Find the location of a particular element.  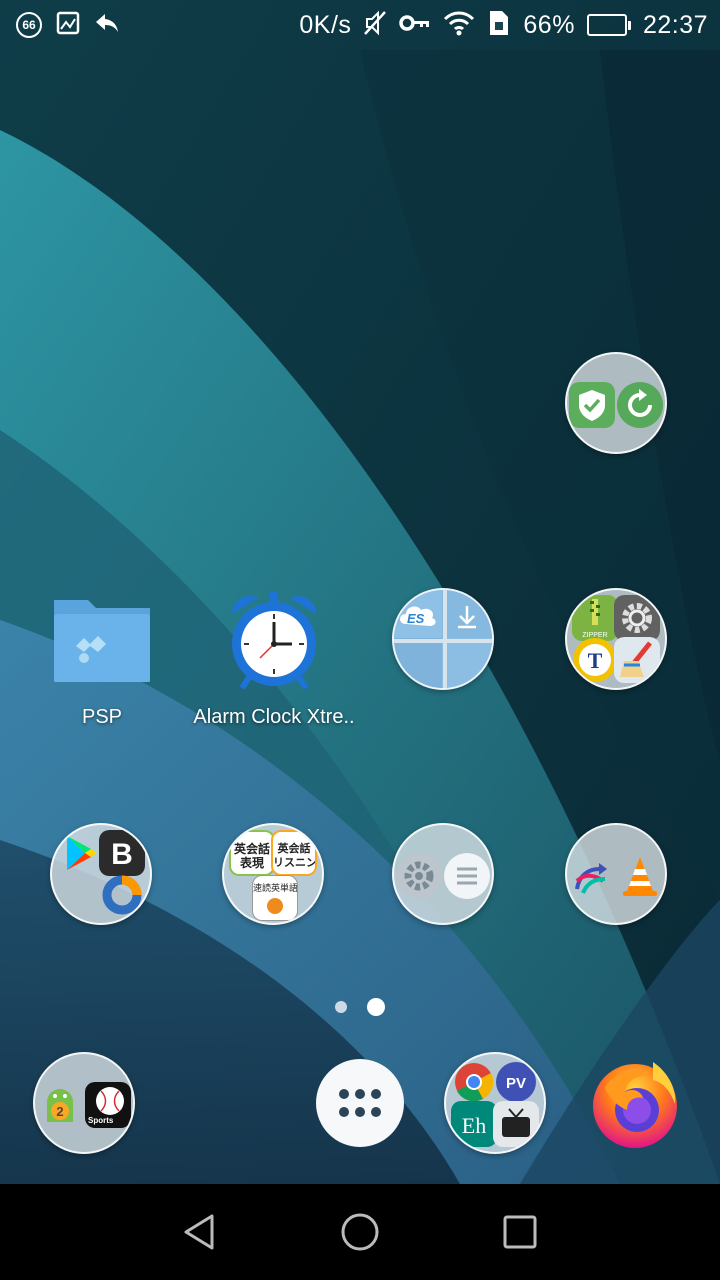

speed-reading-icon: 速読英単語 is located at coordinates (275, 898).